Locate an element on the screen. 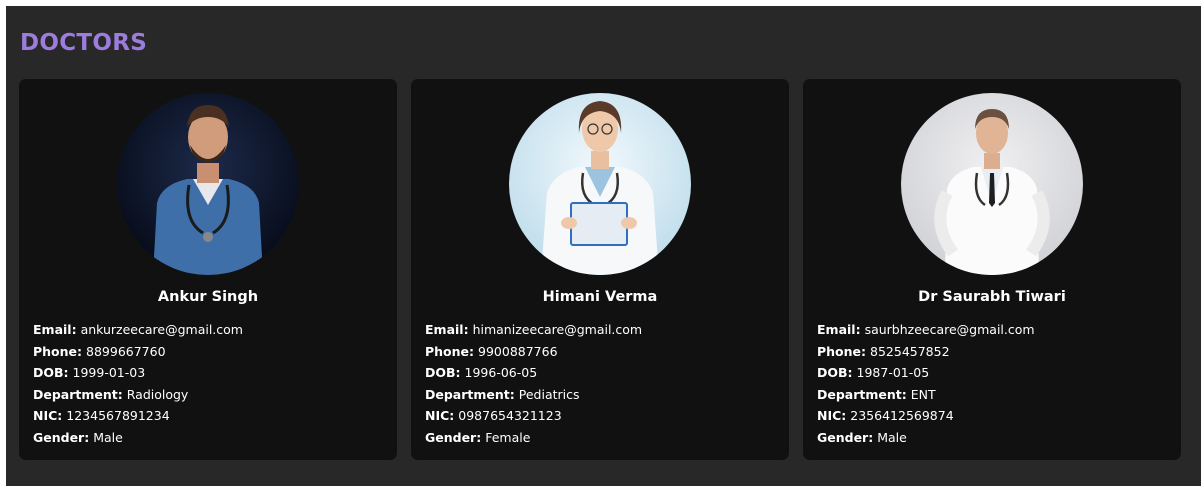 The image size is (1201, 486). dob-row: DOB: 1987-01-05 is located at coordinates (926, 373).